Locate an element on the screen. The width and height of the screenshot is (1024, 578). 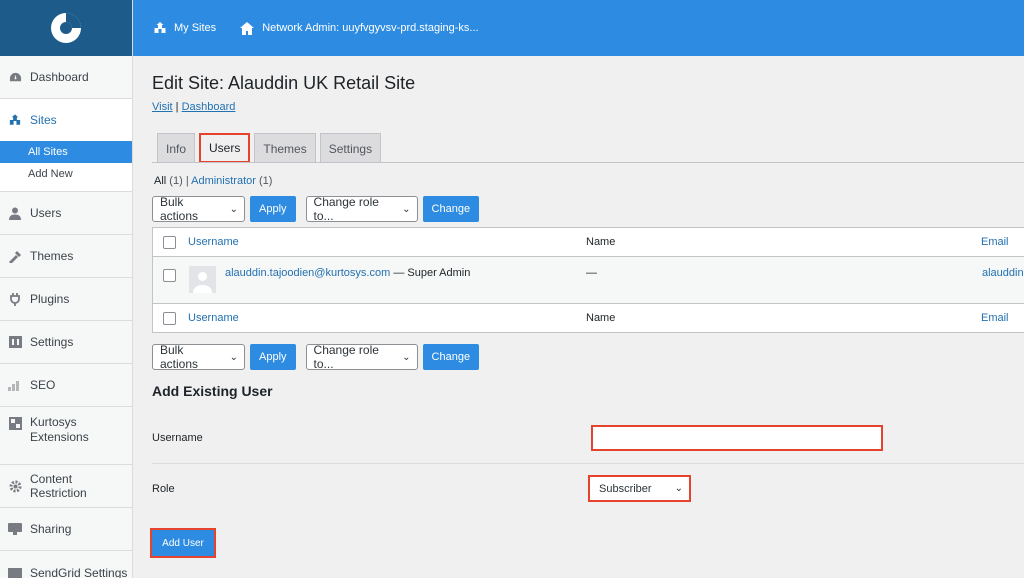
sidebar-item-label: Sharing is located at coordinates (51, 529).